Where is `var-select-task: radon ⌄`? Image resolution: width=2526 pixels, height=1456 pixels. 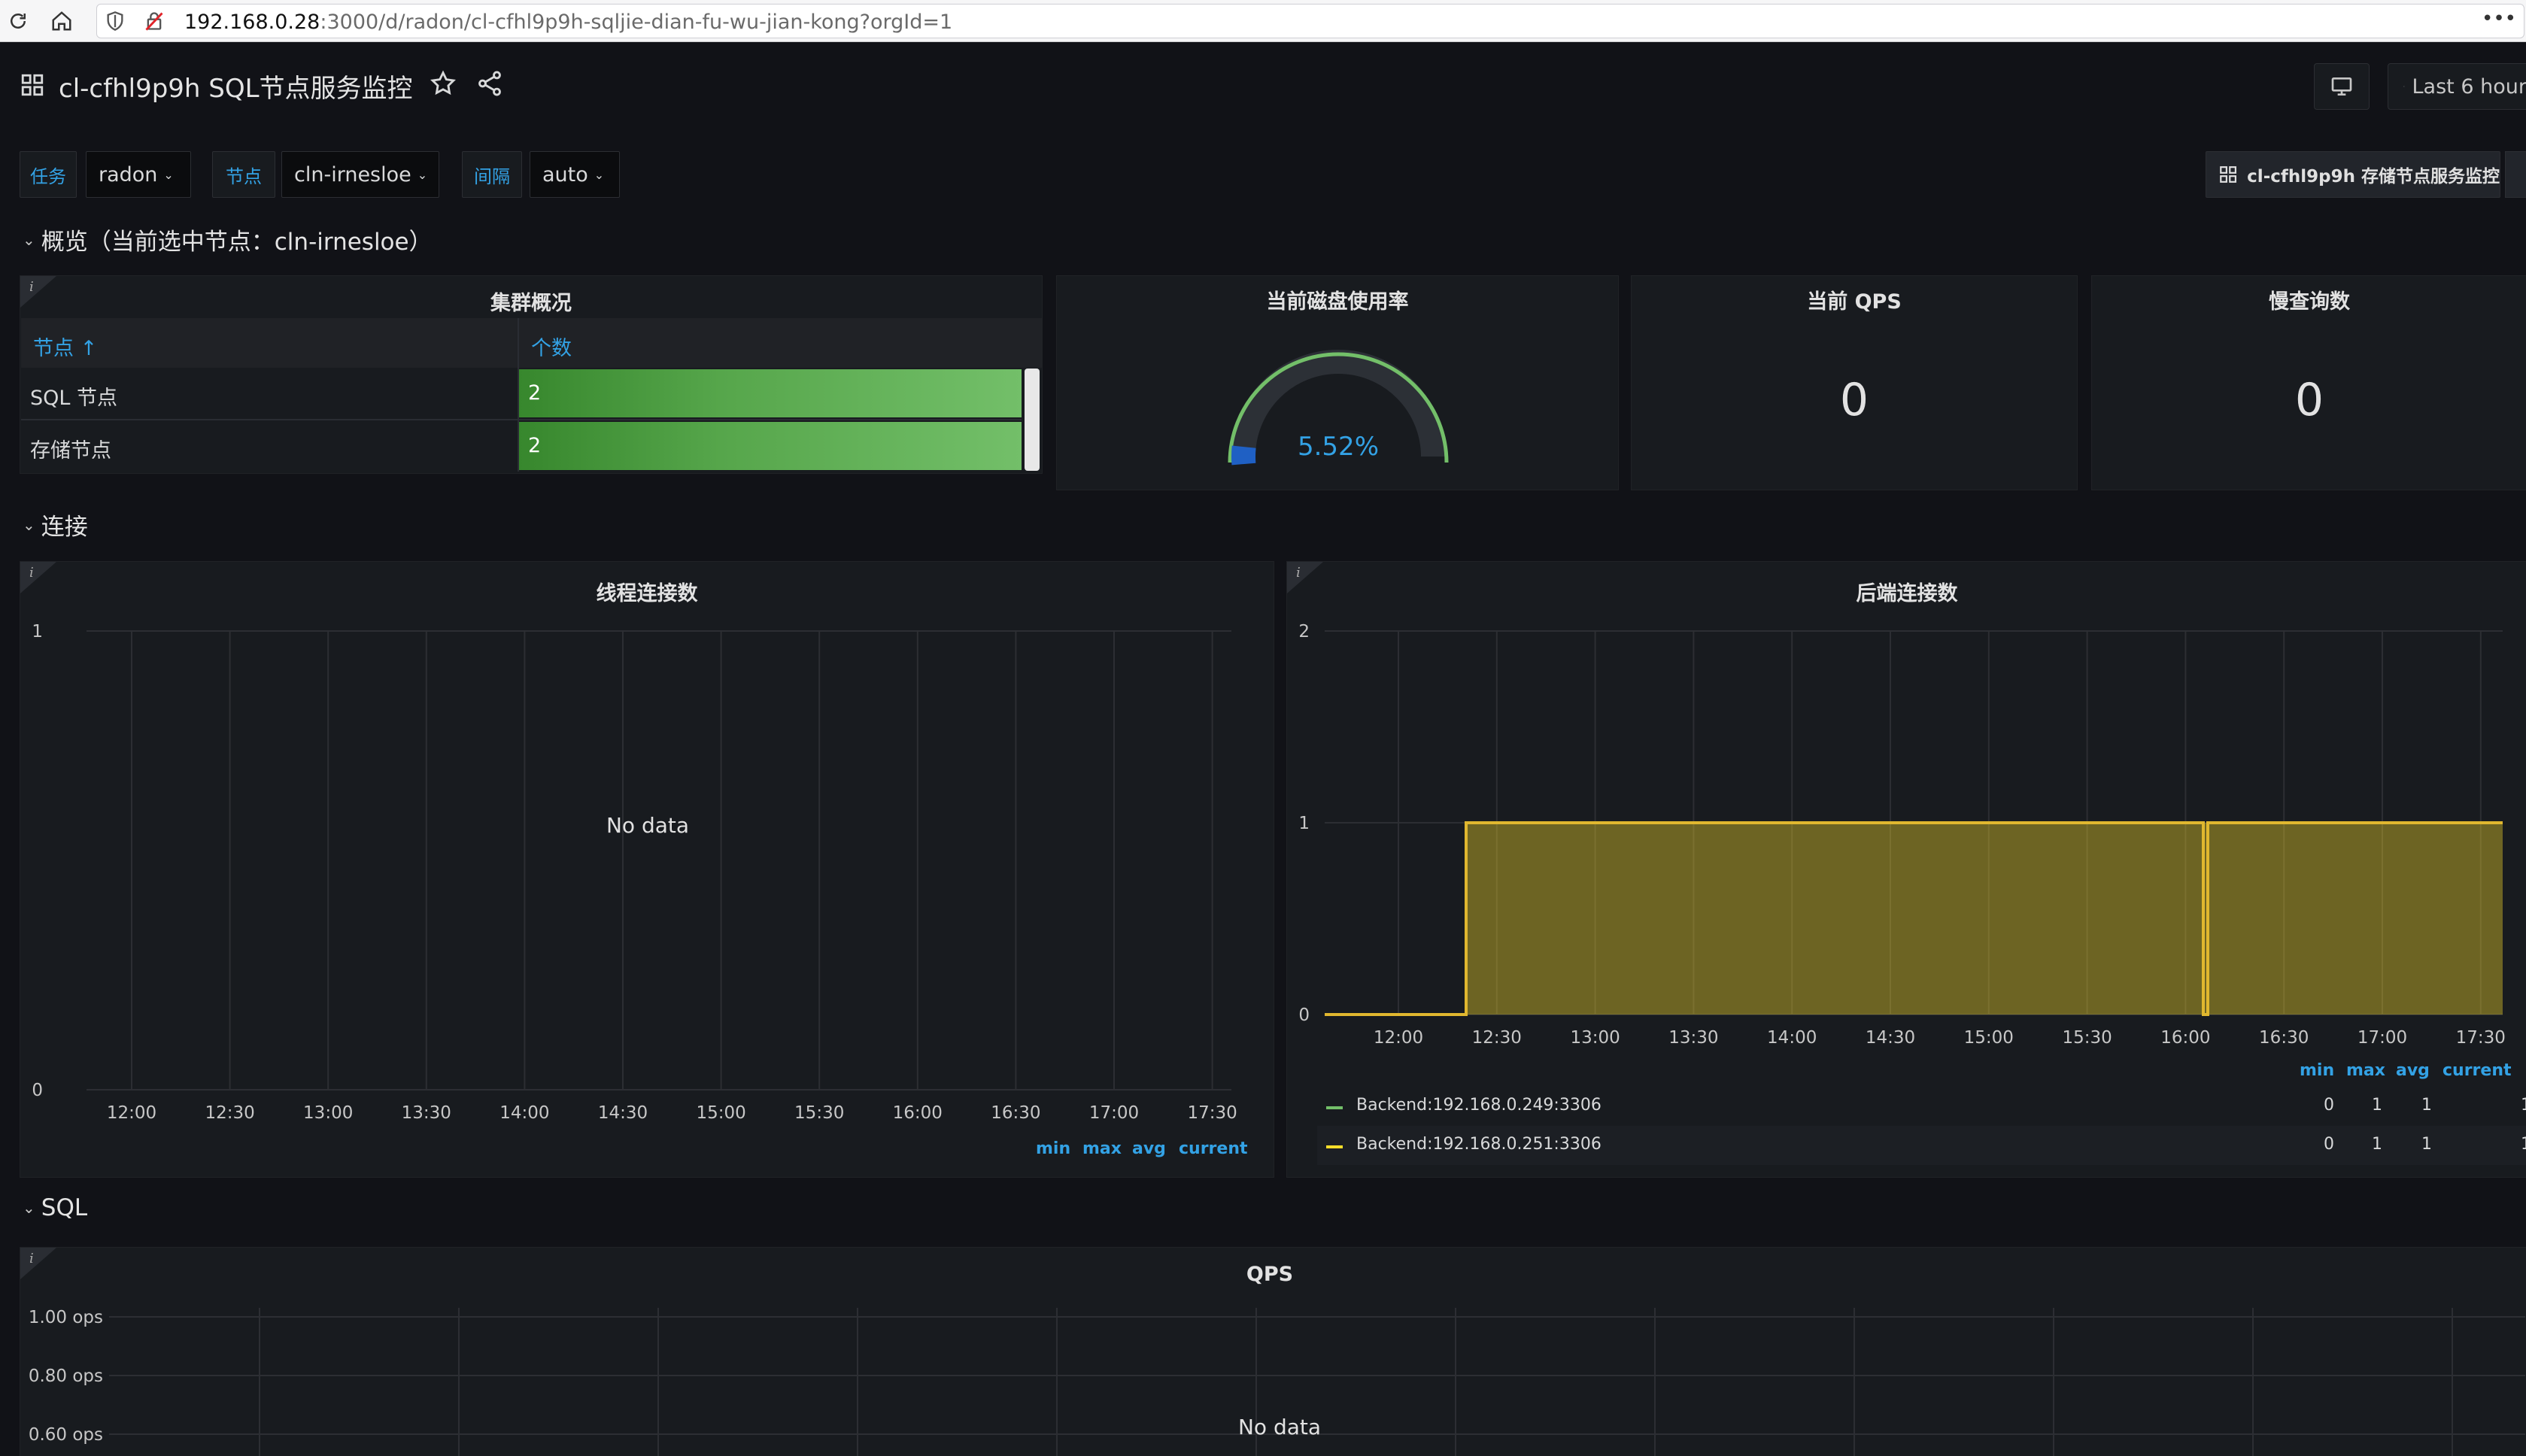
var-select-task: radon ⌄ is located at coordinates (138, 174).